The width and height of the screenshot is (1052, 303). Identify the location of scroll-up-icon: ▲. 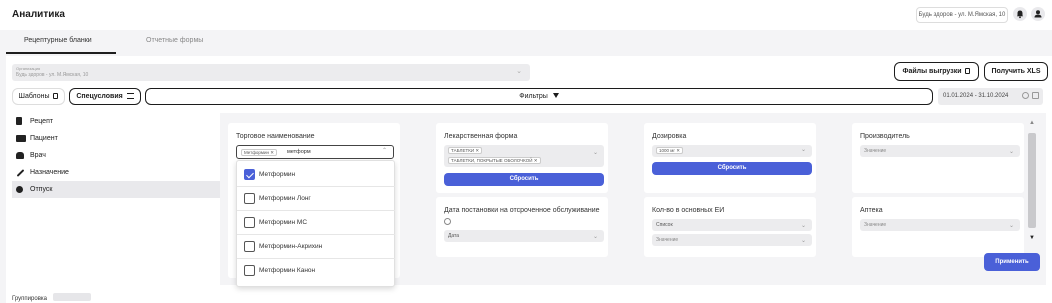
(1032, 123).